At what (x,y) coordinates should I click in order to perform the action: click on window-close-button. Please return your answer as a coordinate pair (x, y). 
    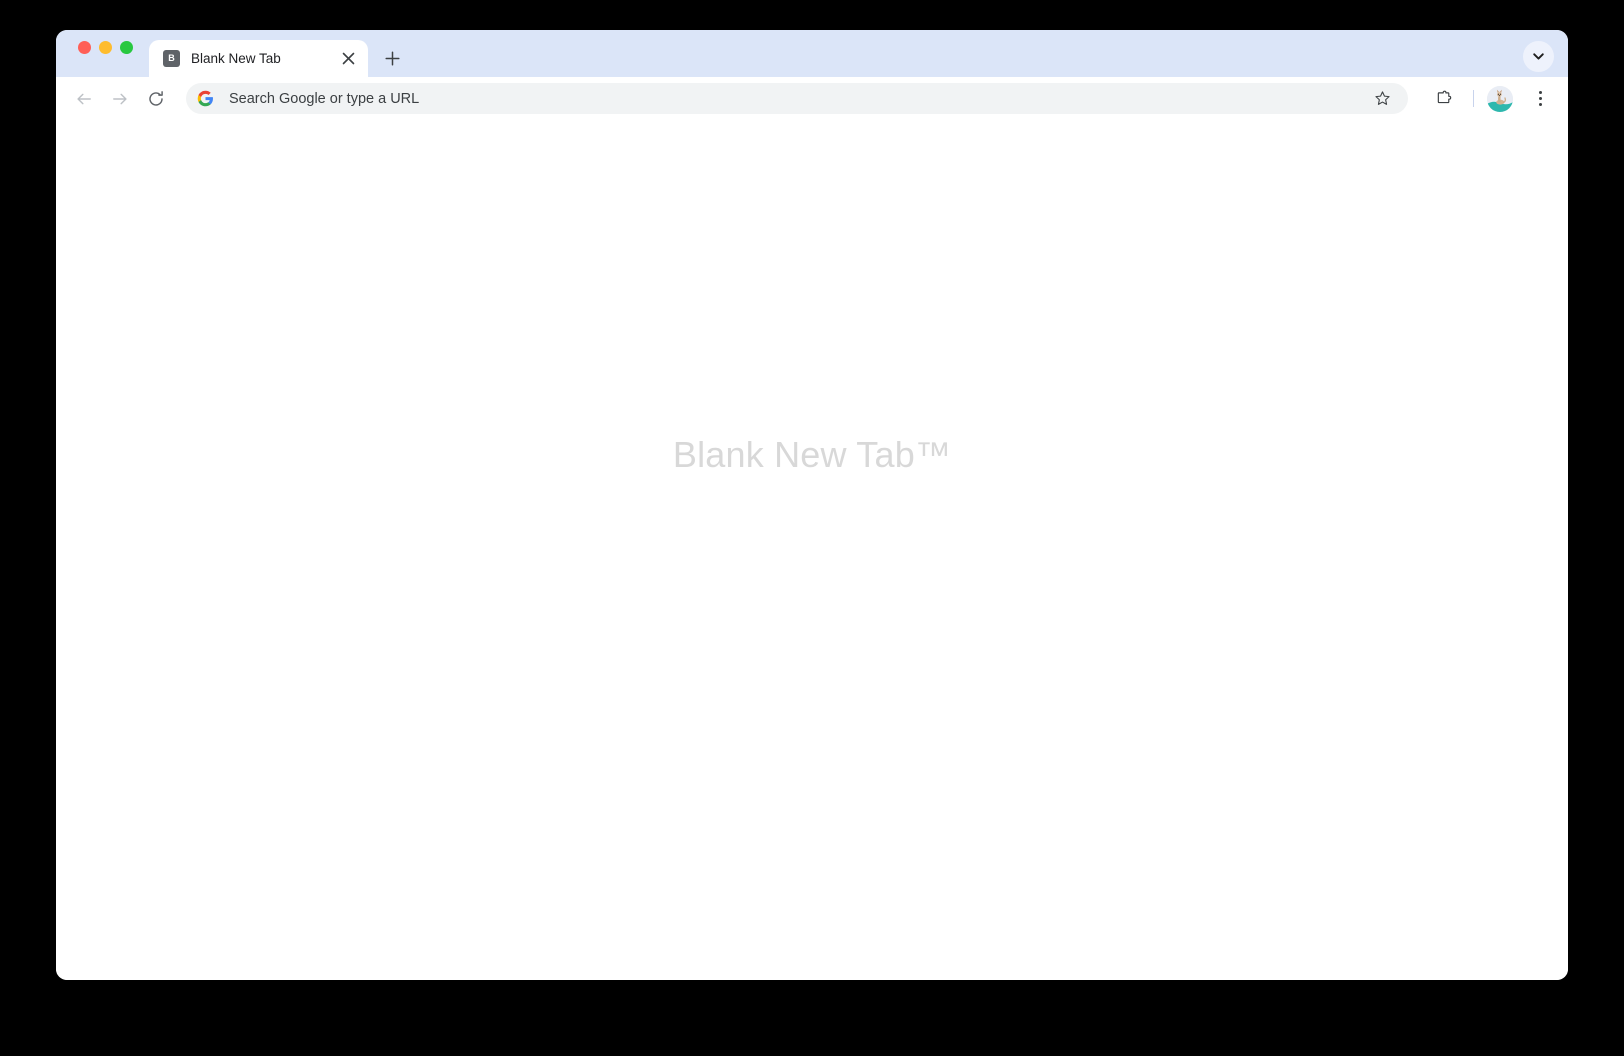
    Looking at the image, I should click on (84, 47).